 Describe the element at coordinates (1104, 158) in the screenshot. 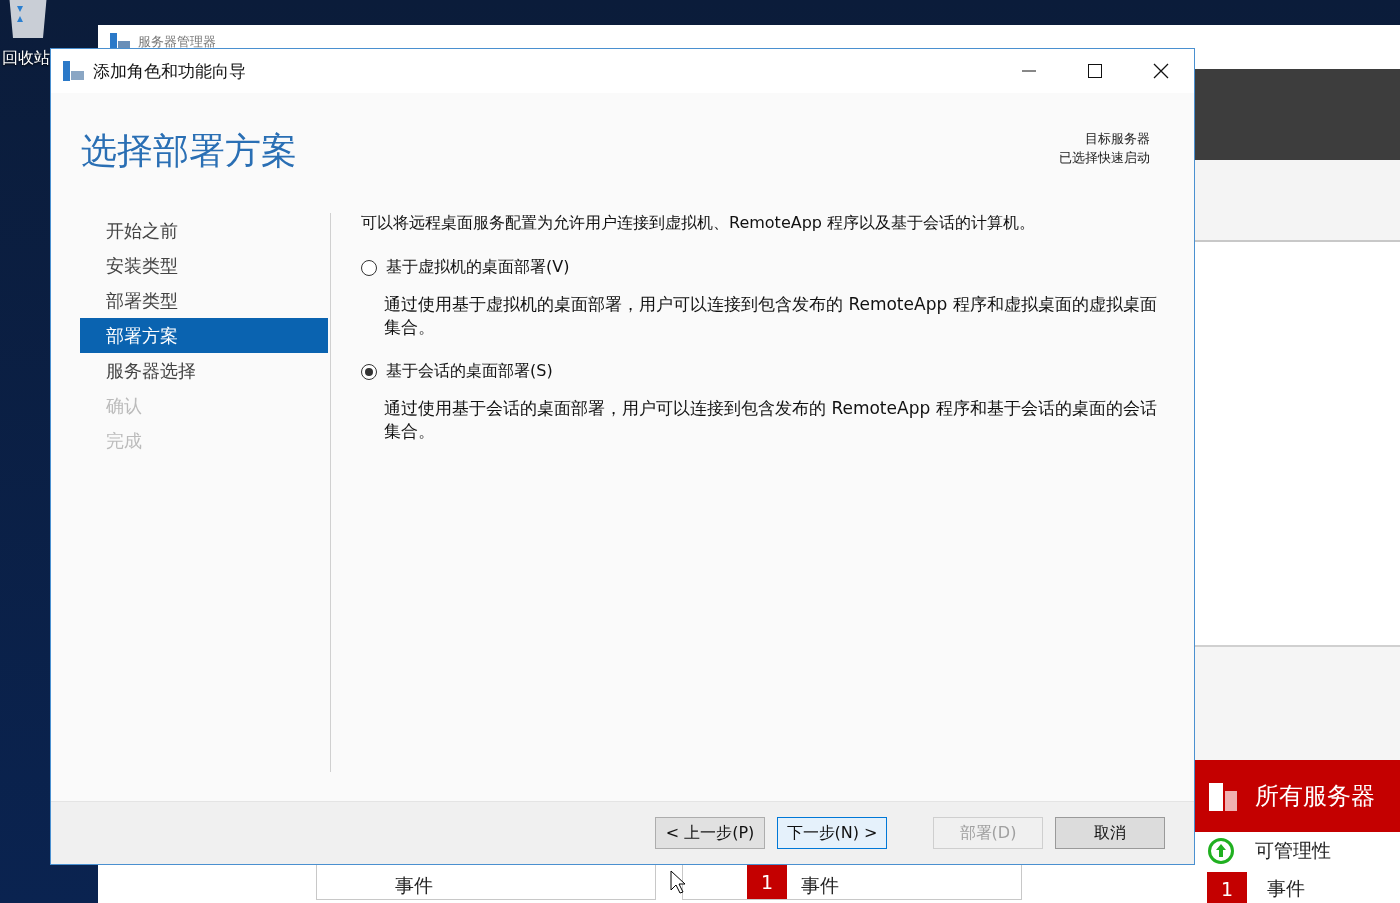

I see `target-server-text: 已选择快速启动` at that location.